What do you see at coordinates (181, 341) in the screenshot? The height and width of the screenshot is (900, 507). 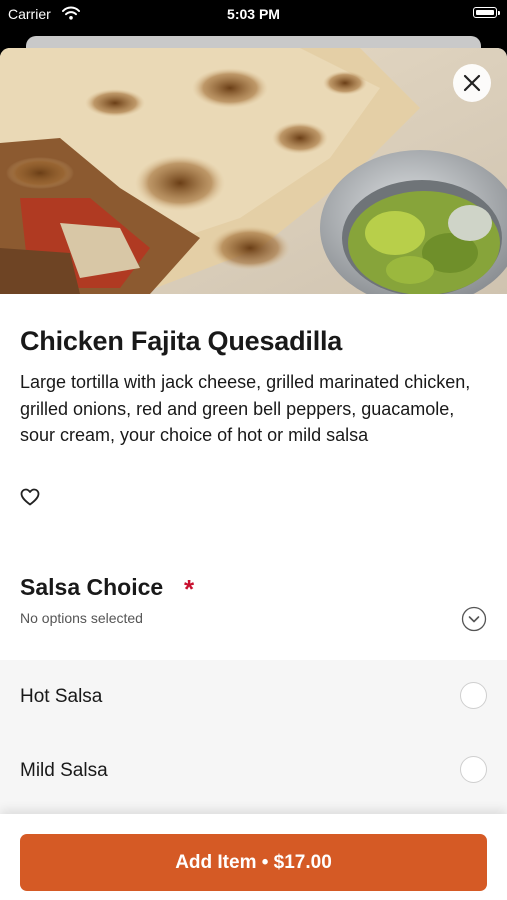 I see `item-title: Chicken Fajita Quesadilla` at bounding box center [181, 341].